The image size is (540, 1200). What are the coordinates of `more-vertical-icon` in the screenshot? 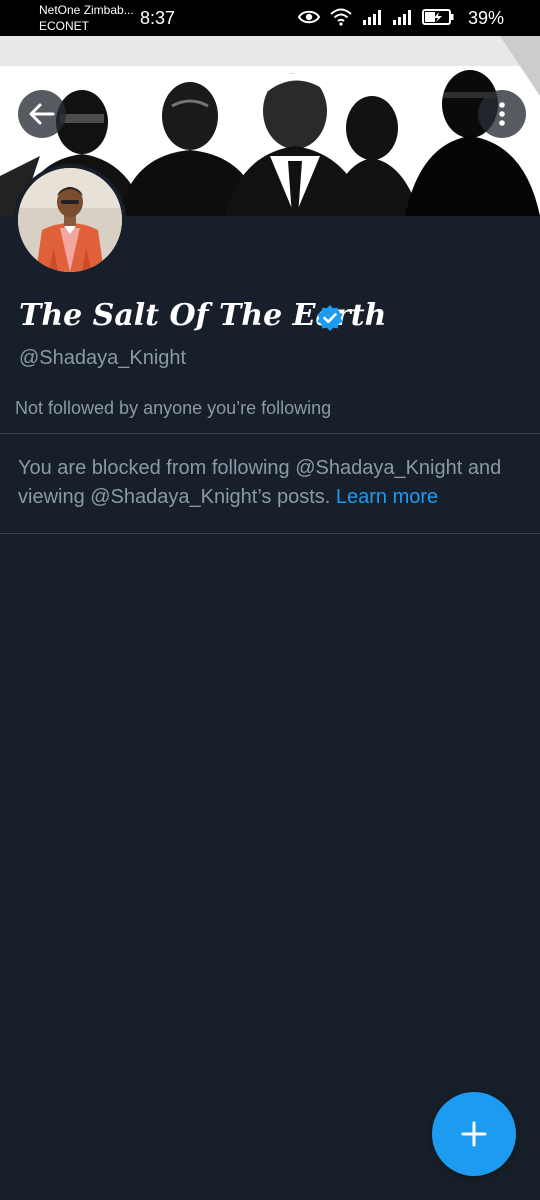 It's located at (502, 114).